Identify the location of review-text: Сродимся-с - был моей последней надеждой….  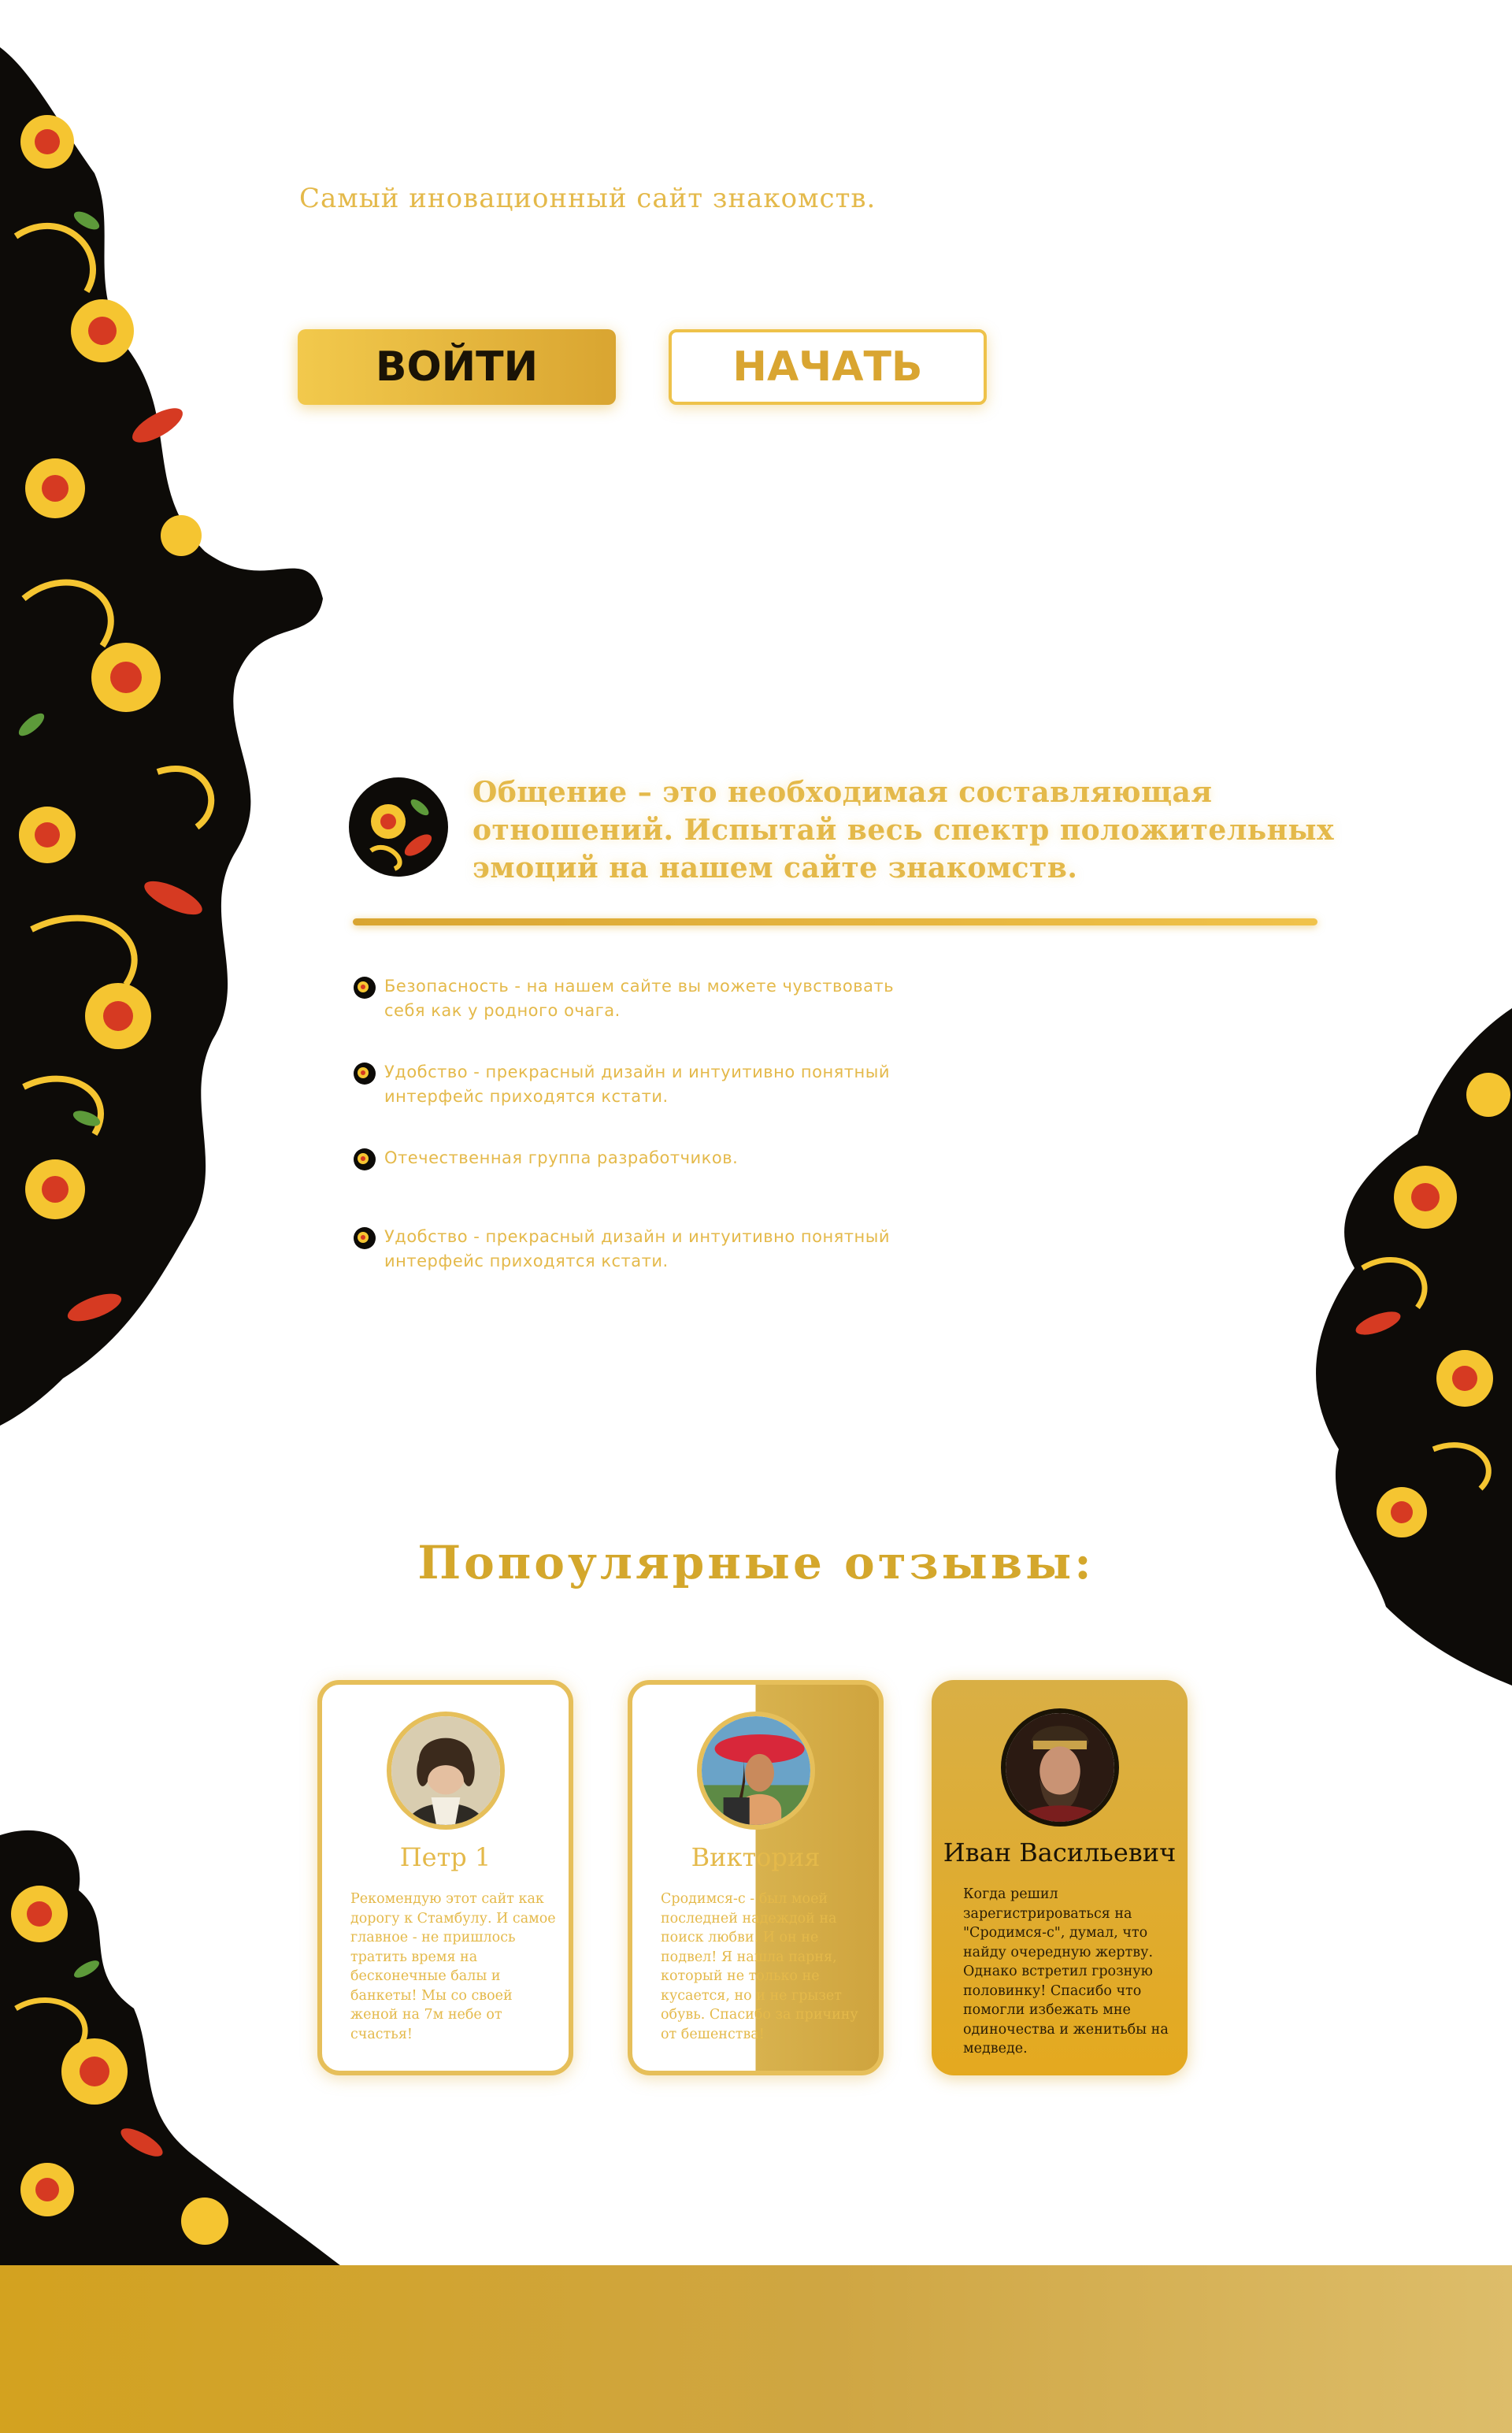
(759, 1966).